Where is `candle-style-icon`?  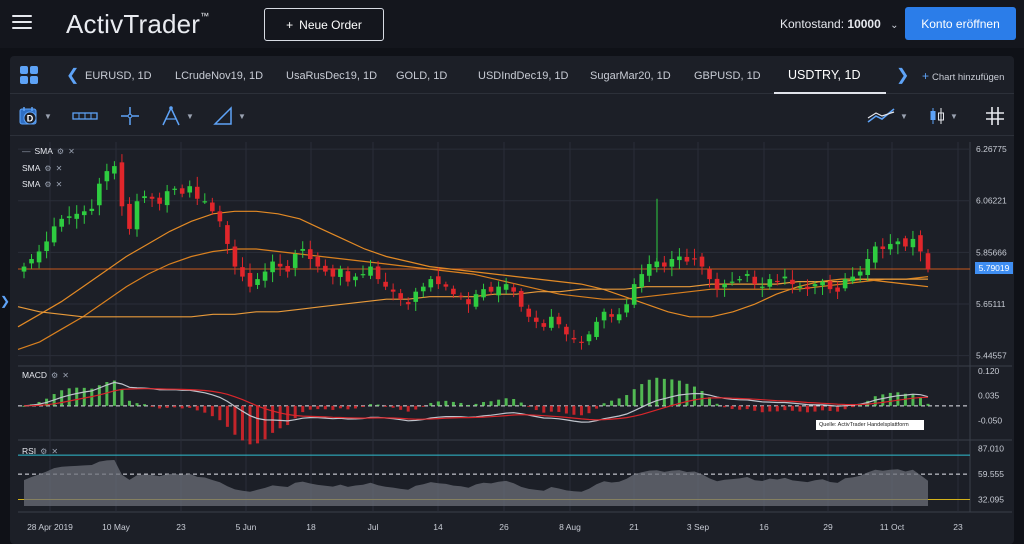
candle-style-icon is located at coordinates (937, 116).